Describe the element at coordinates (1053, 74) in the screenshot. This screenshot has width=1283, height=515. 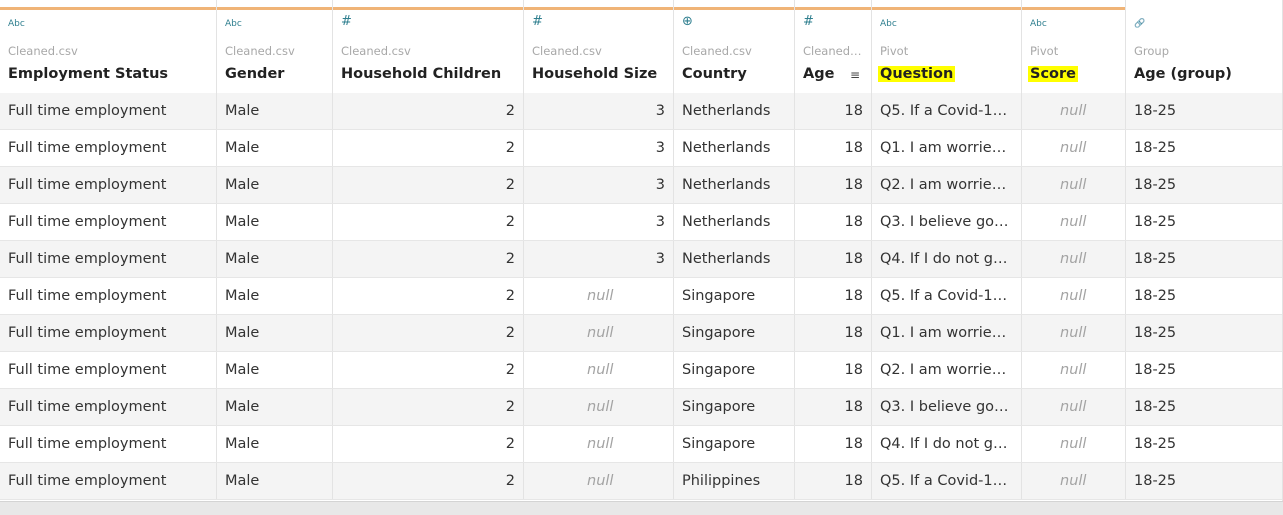
I see `column-name: Score` at that location.